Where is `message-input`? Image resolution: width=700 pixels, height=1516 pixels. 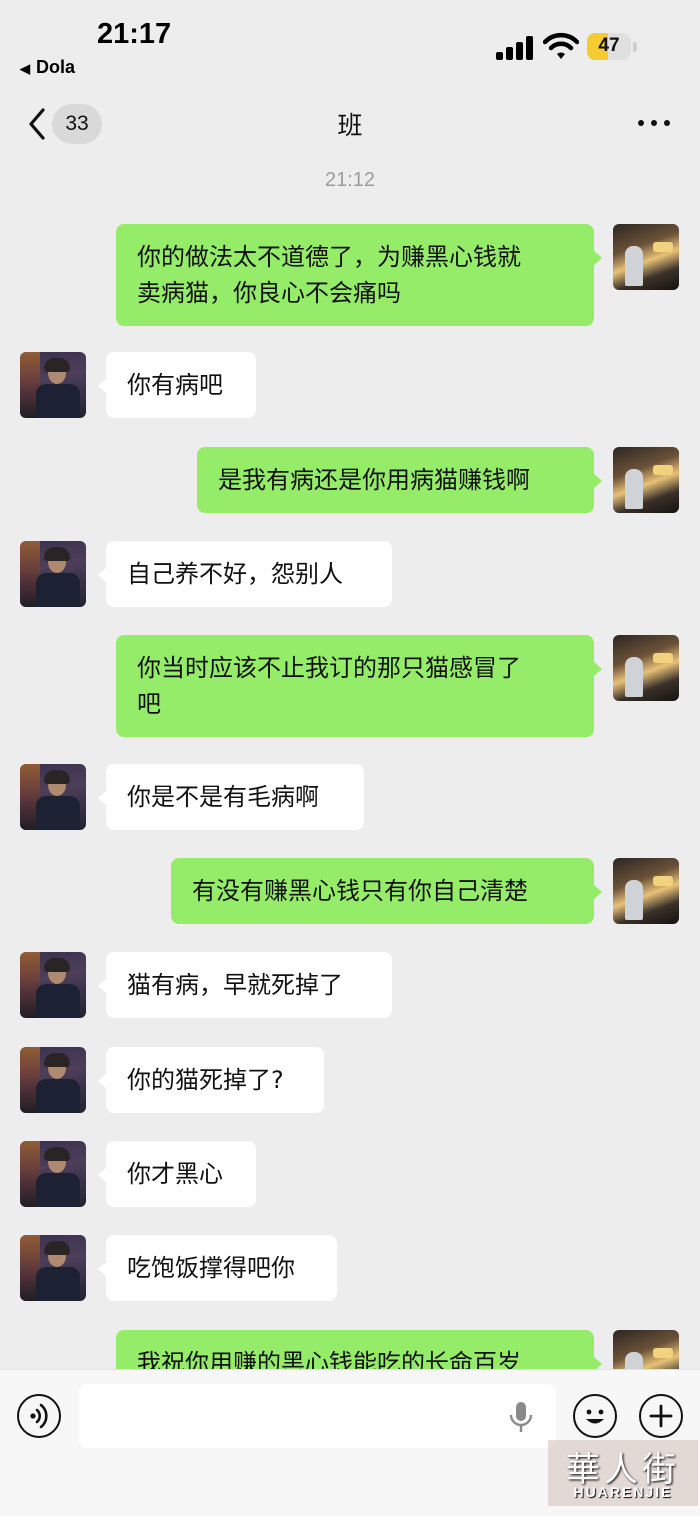
message-input is located at coordinates (317, 1416).